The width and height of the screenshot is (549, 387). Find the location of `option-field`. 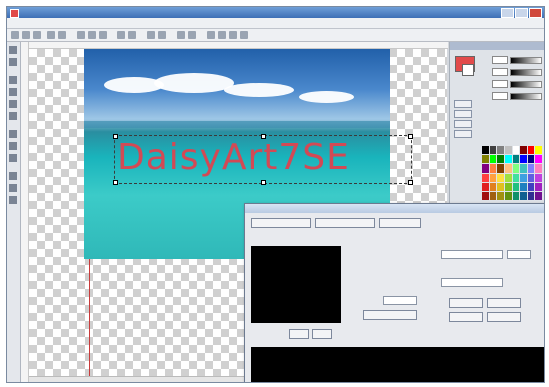

option-field is located at coordinates (400, 300).